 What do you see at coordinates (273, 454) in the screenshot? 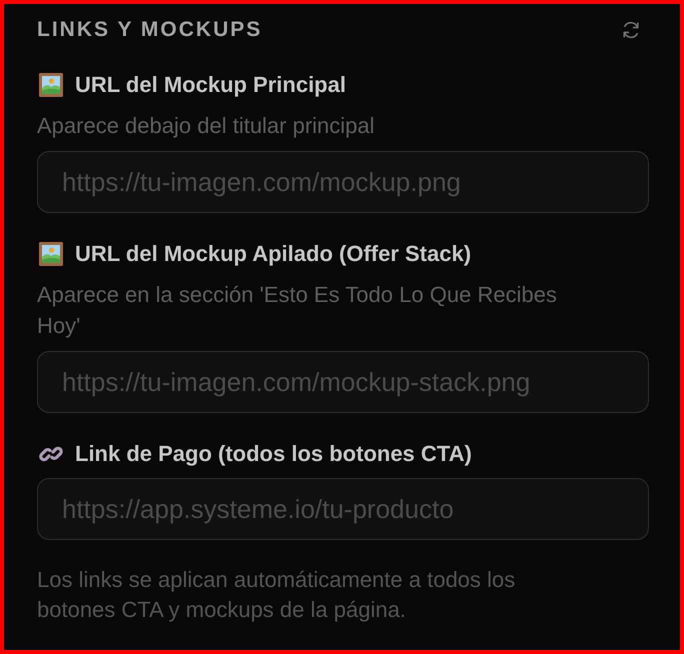
I see `field-label: Link de Pago (todos los botones CTA)` at bounding box center [273, 454].